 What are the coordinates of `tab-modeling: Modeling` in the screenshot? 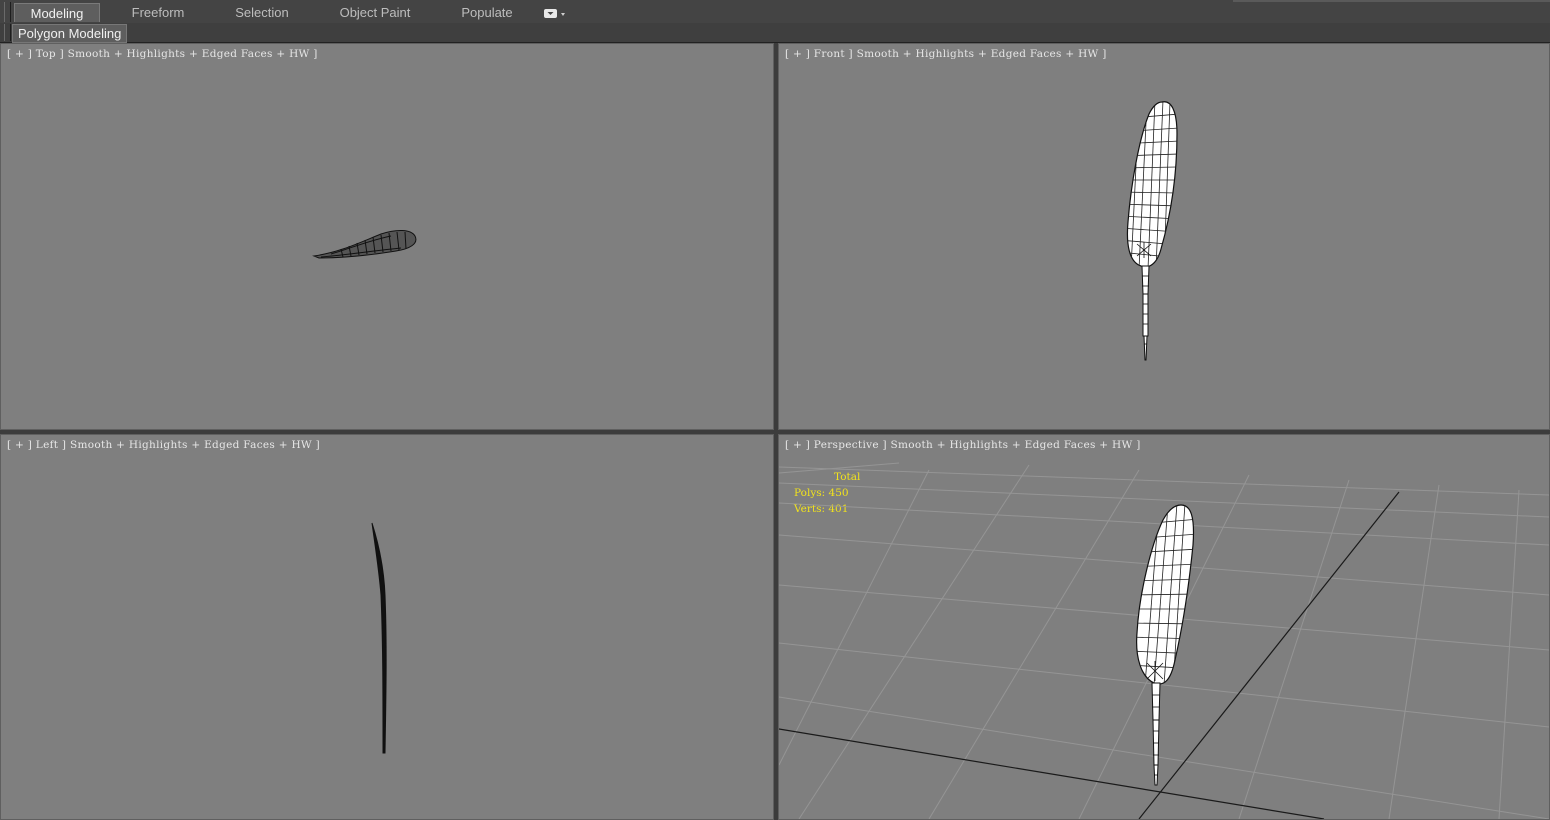 It's located at (57, 12).